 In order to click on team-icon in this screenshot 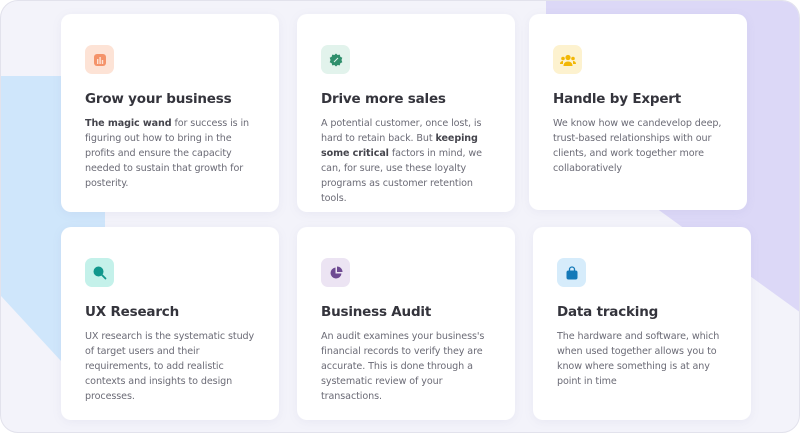, I will do `click(567, 59)`.